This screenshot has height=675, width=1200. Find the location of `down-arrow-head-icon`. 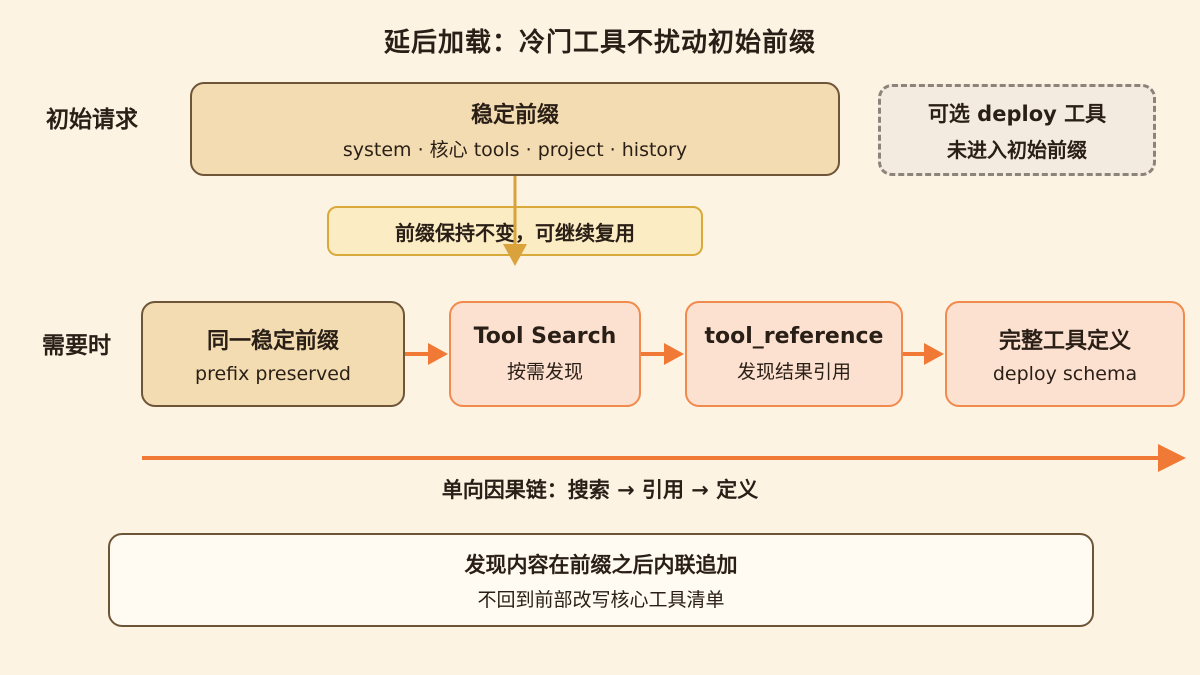

down-arrow-head-icon is located at coordinates (515, 255).